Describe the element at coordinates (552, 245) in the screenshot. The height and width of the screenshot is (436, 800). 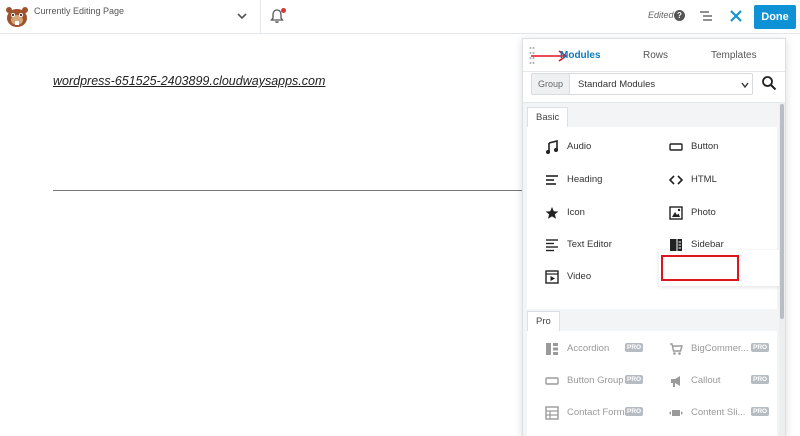
I see `text-editor-icon` at that location.